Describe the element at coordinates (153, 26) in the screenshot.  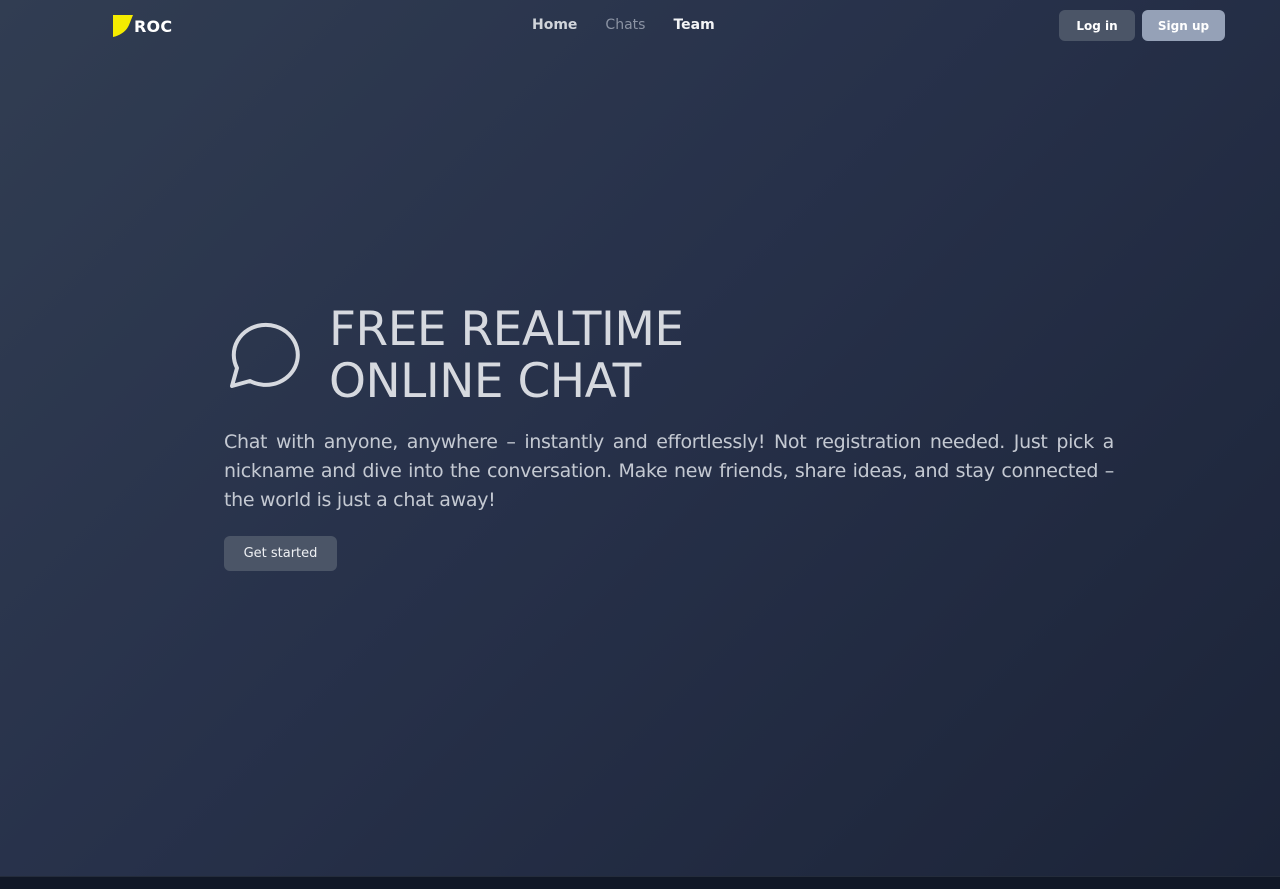
I see `brand-name: ROC` at that location.